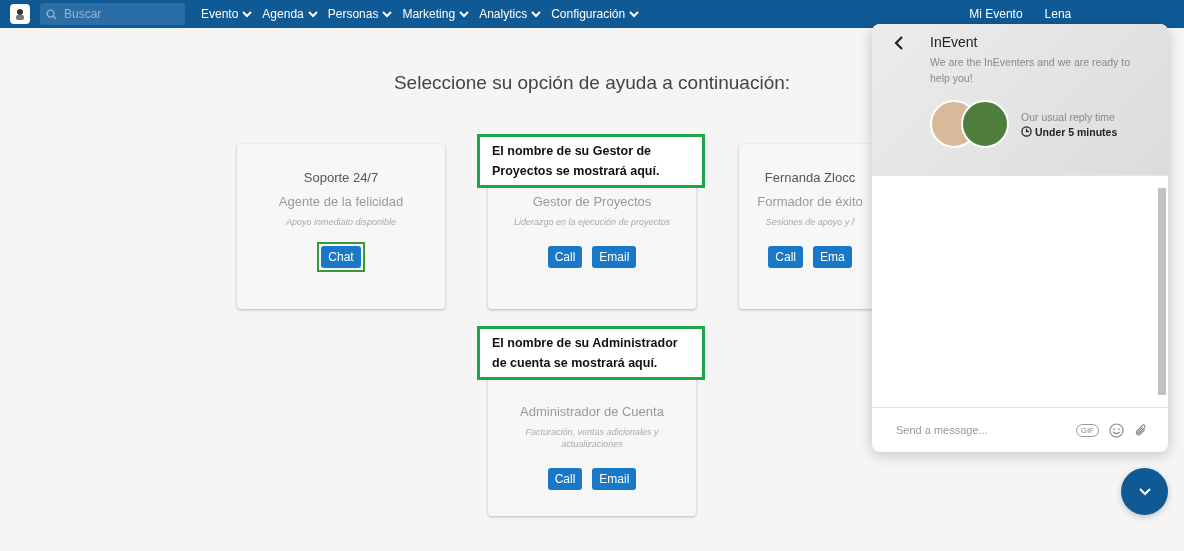 The width and height of the screenshot is (1184, 551). I want to click on search-icon, so click(51, 14).